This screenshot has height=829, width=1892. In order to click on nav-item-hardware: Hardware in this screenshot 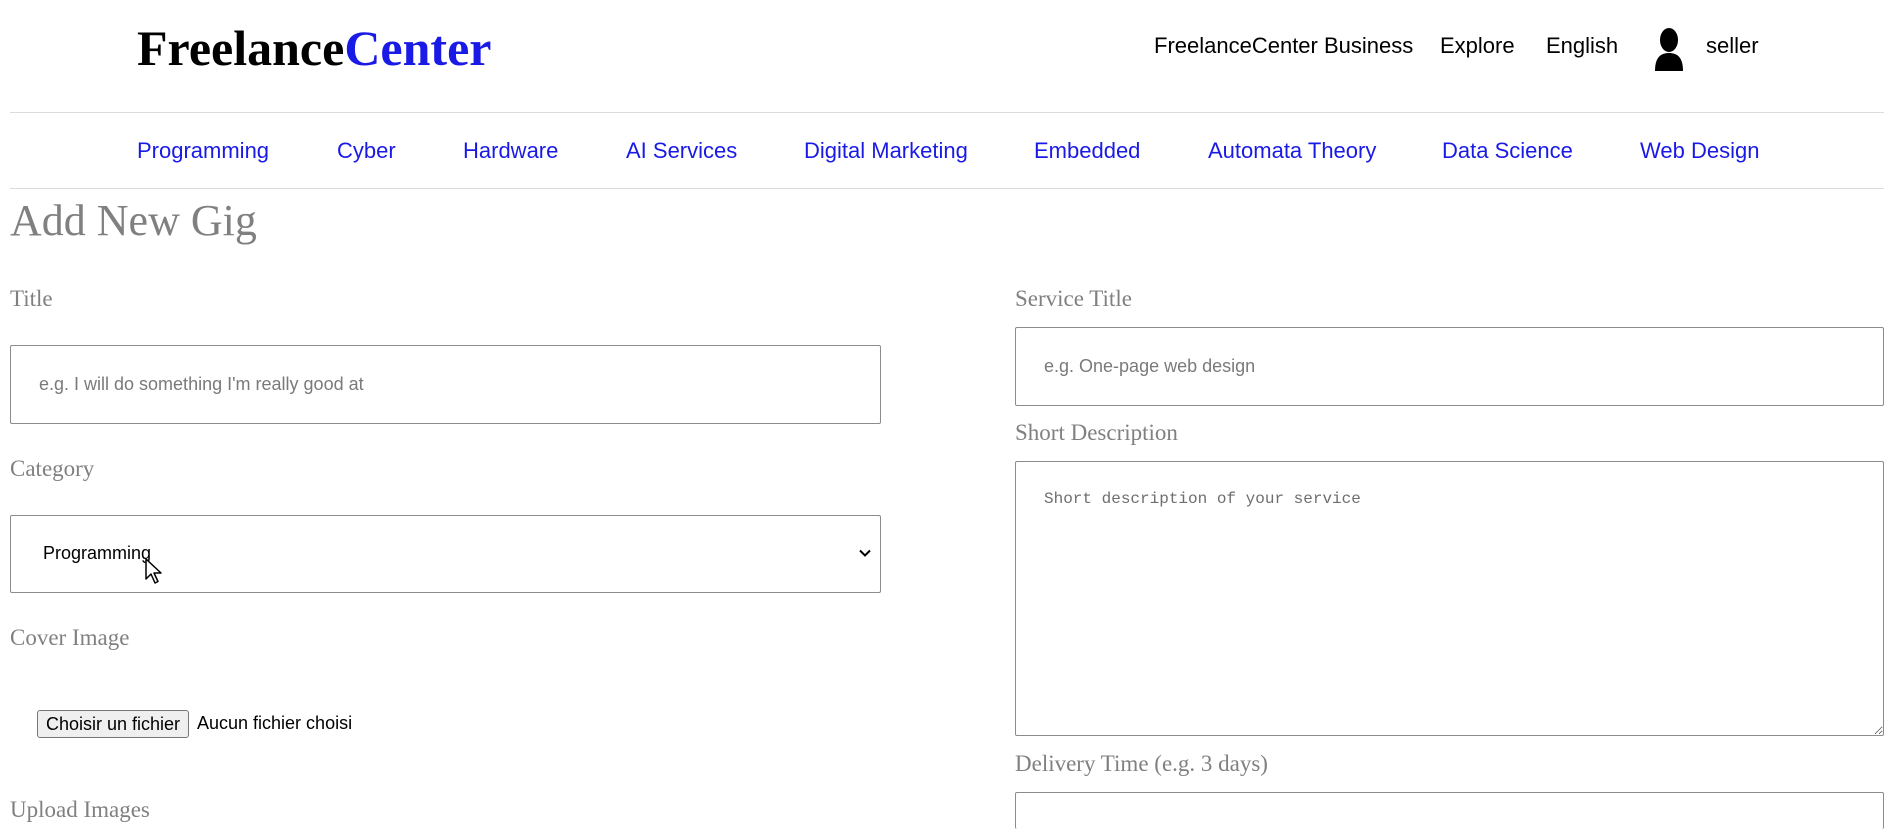, I will do `click(510, 151)`.